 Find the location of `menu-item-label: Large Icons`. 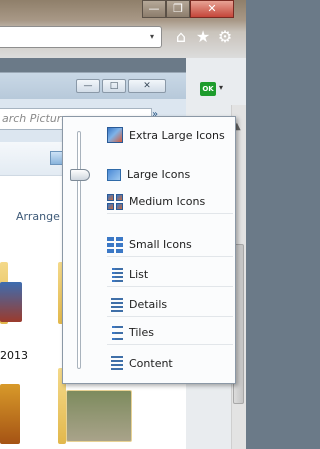

menu-item-label: Large Icons is located at coordinates (159, 174).